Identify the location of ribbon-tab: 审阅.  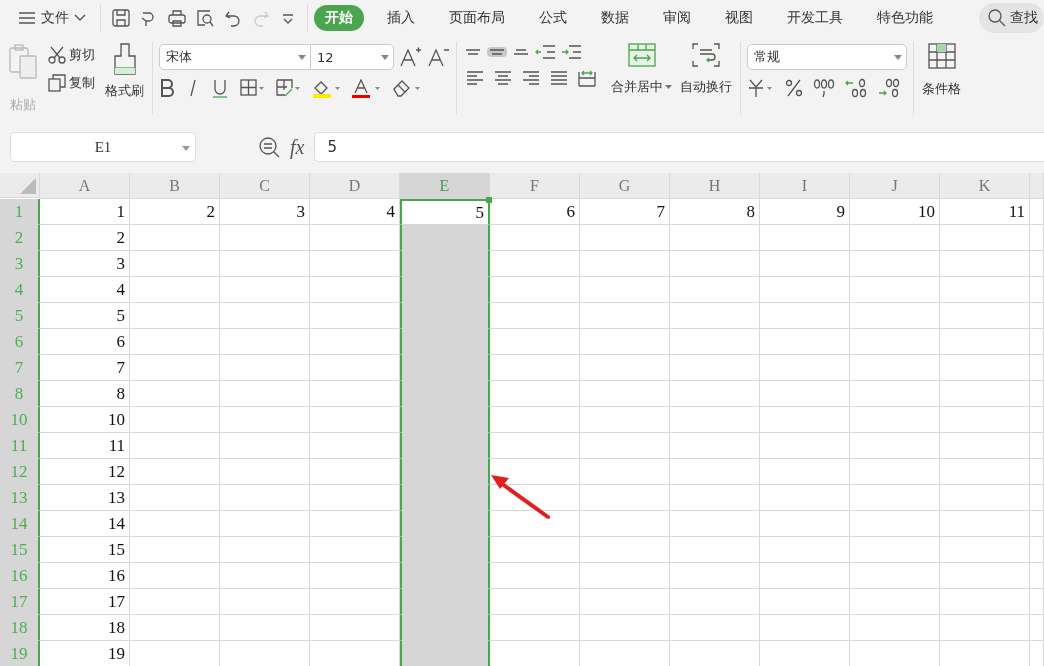
(677, 18).